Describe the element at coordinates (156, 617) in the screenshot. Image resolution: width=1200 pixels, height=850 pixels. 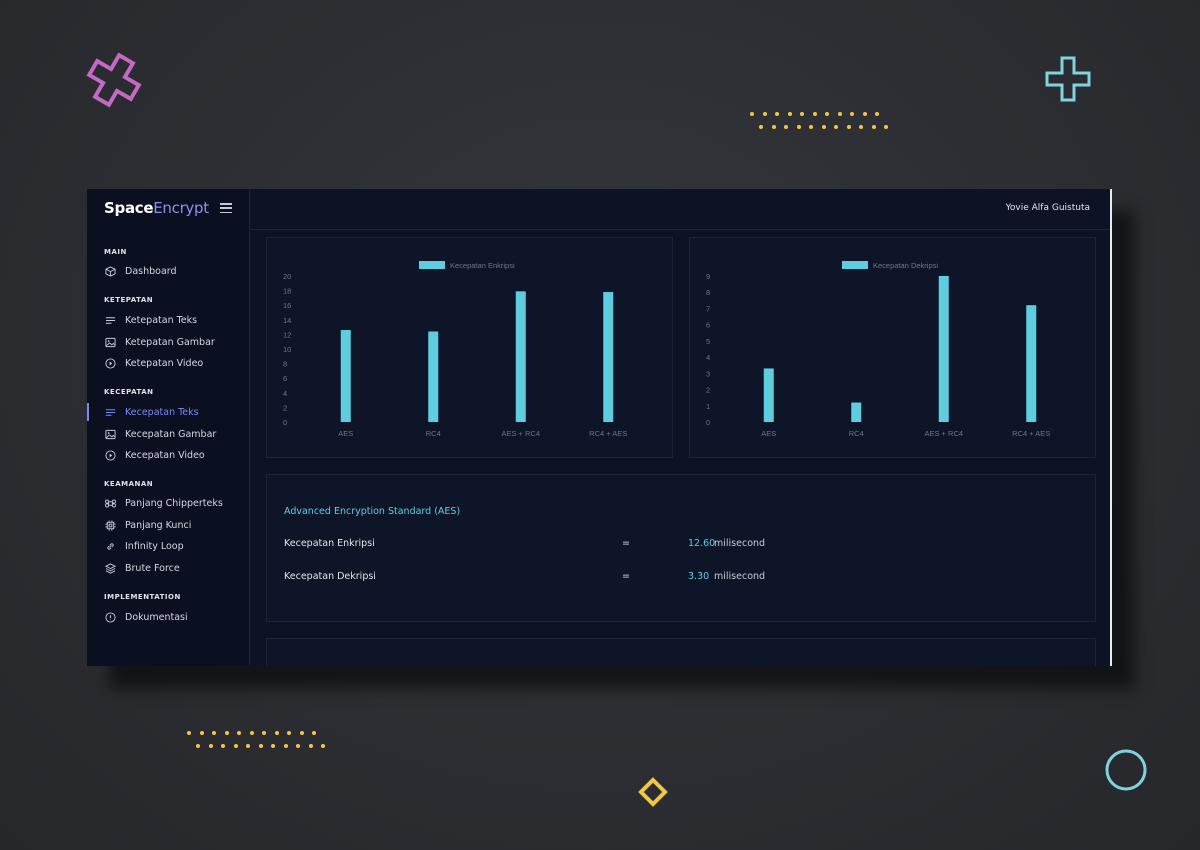
I see `sidebar-item-label: Dokumentasi` at that location.